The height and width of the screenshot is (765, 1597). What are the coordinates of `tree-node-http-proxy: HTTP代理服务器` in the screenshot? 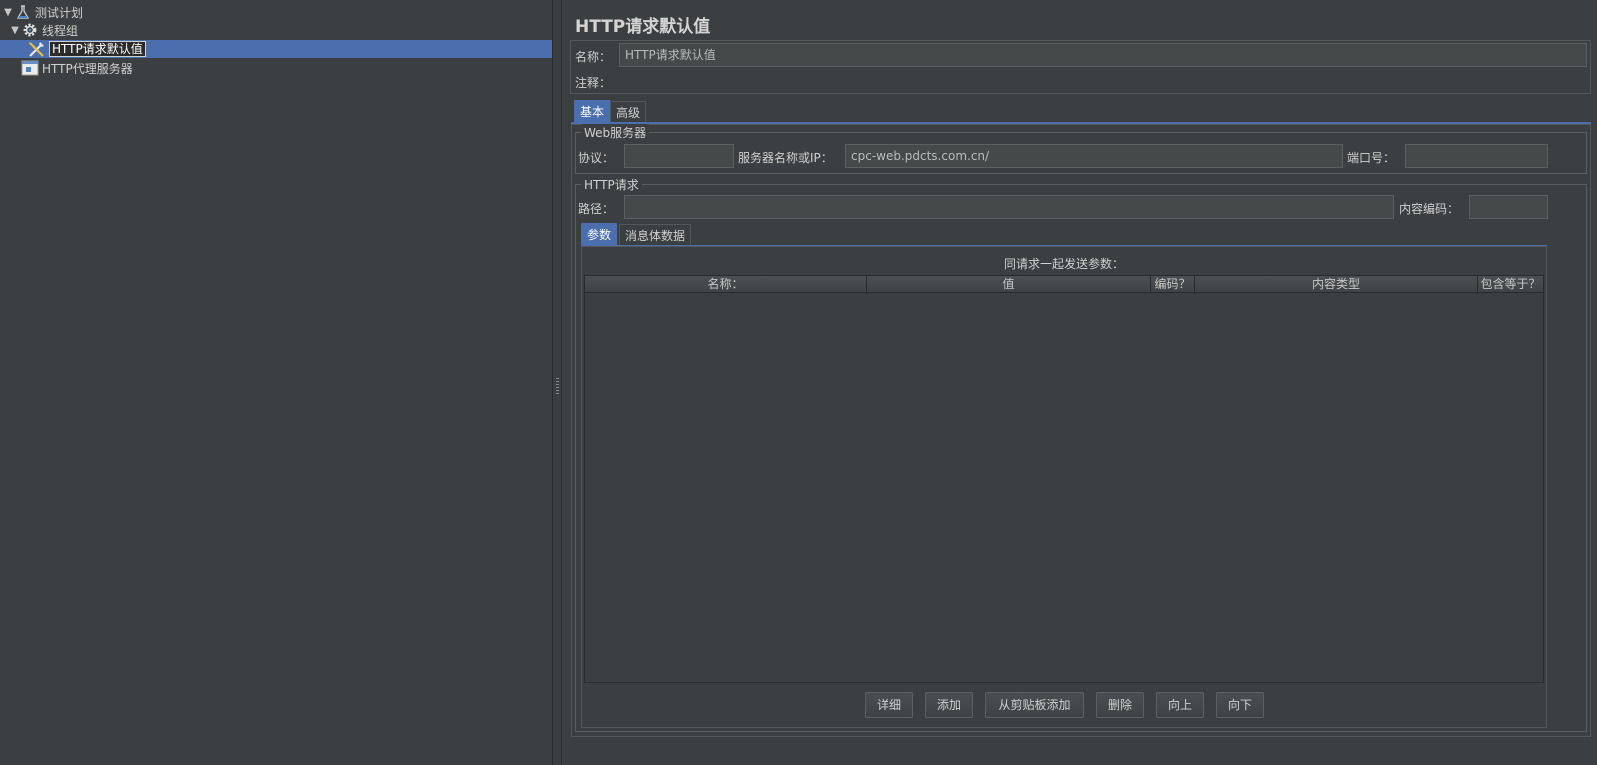 It's located at (276, 68).